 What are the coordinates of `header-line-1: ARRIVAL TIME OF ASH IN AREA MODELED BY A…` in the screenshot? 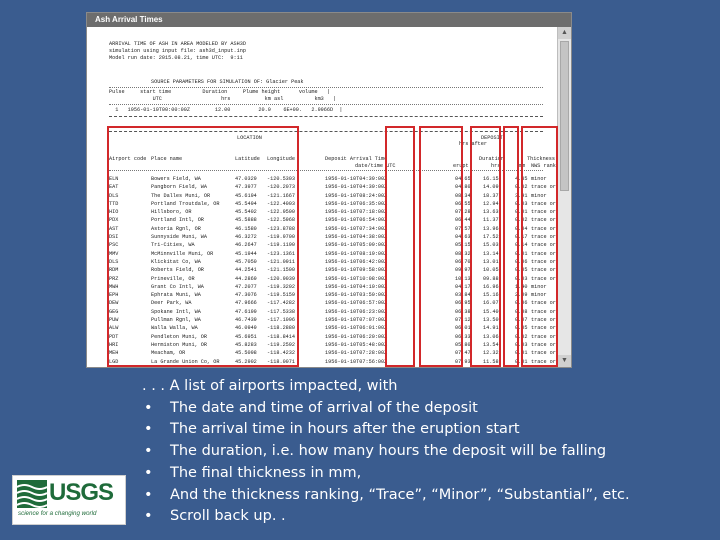 It's located at (177, 44).